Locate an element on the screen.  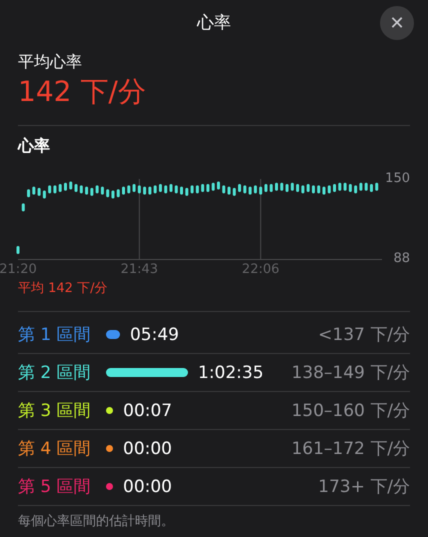
zone-label: 第 5 區間 is located at coordinates (55, 487).